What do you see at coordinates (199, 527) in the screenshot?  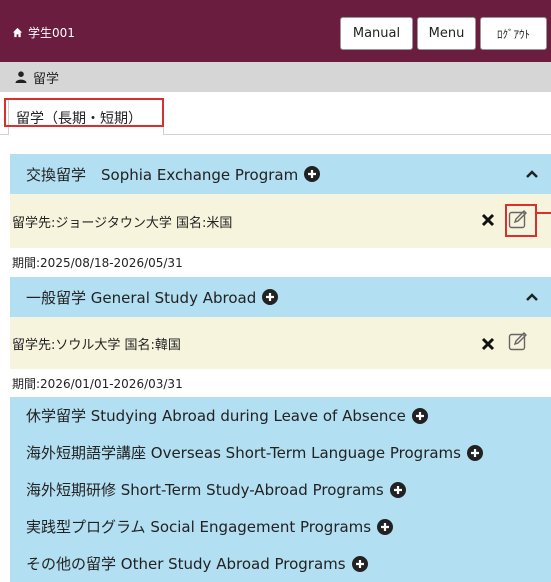 I see `program-title: 実践型プログラム Social Engagement Programs` at bounding box center [199, 527].